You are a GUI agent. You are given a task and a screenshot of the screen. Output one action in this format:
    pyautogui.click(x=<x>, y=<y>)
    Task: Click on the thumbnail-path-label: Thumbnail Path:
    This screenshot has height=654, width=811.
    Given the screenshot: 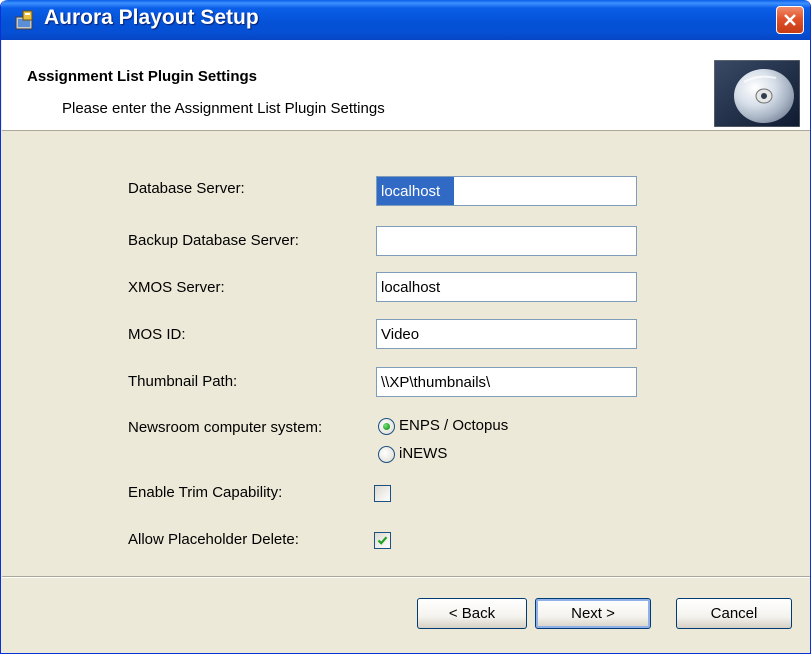 What is the action you would take?
    pyautogui.click(x=183, y=381)
    